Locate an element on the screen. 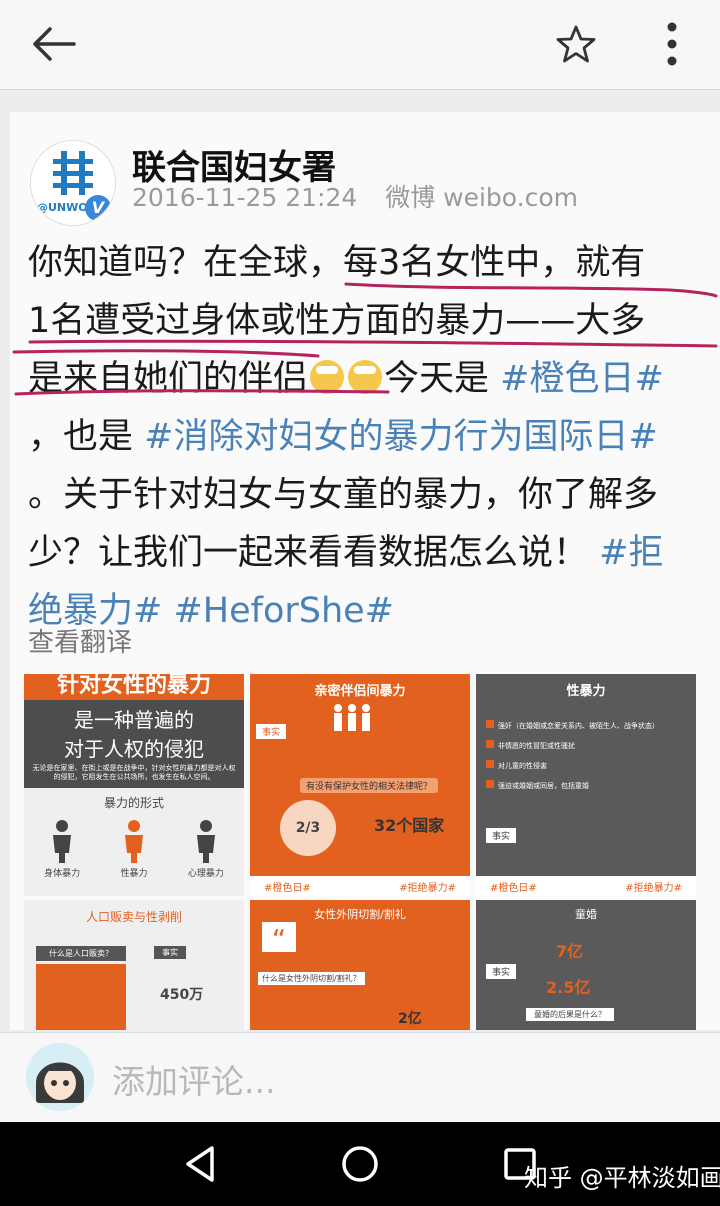 This screenshot has width=720, height=1206. more-options-button is located at coordinates (672, 44).